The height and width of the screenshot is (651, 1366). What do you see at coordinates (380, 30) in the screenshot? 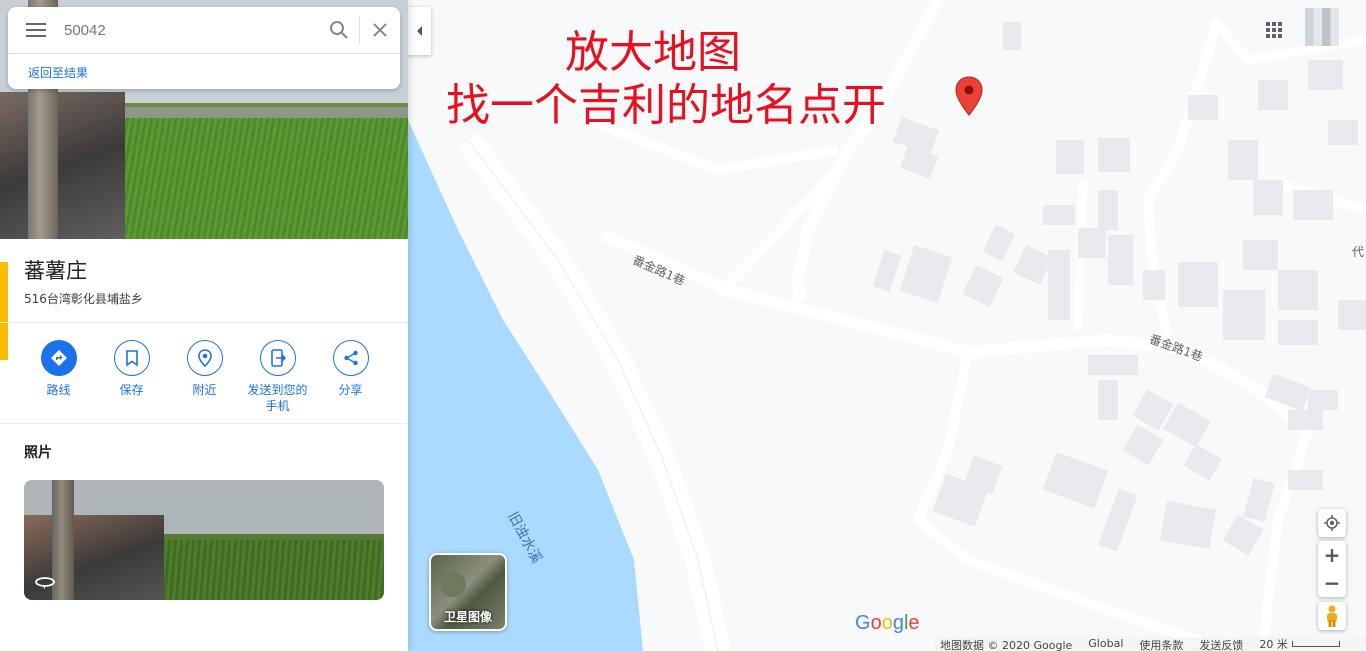
I see `close-icon` at bounding box center [380, 30].